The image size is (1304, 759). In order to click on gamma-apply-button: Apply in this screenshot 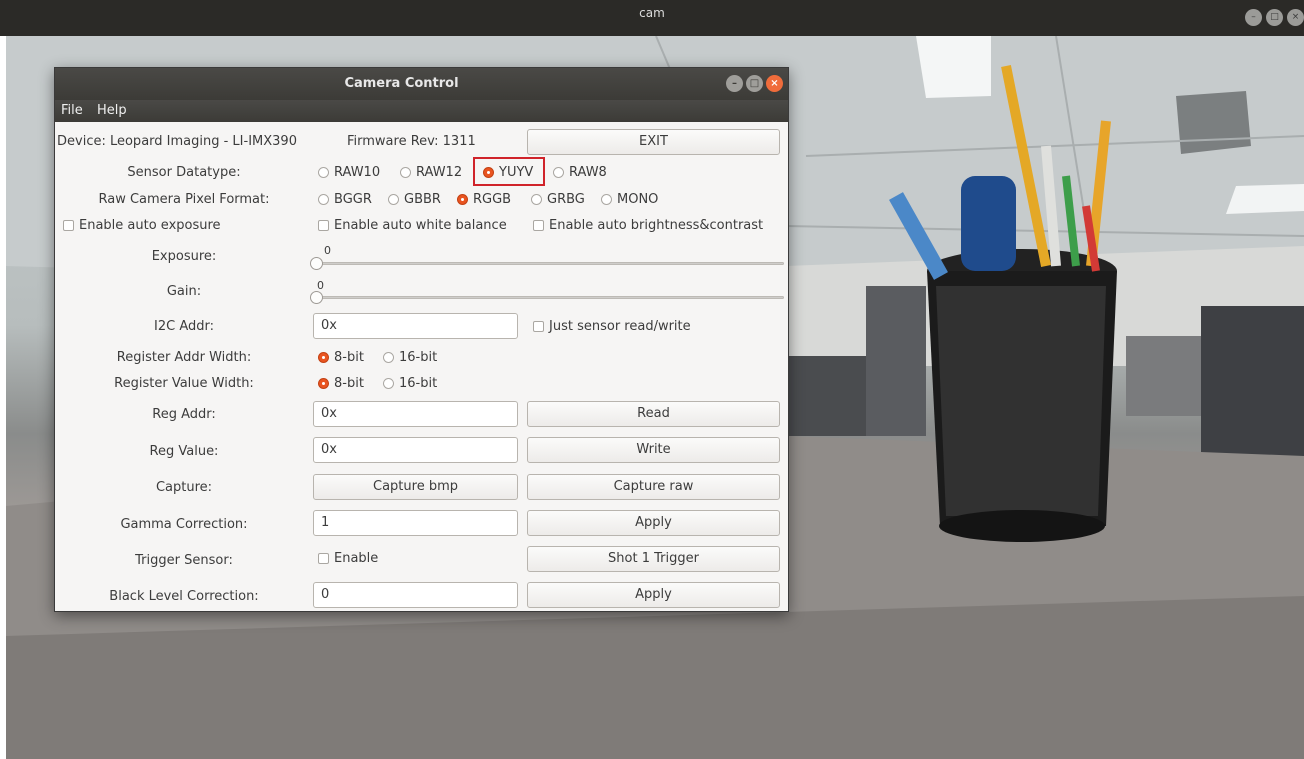, I will do `click(653, 523)`.